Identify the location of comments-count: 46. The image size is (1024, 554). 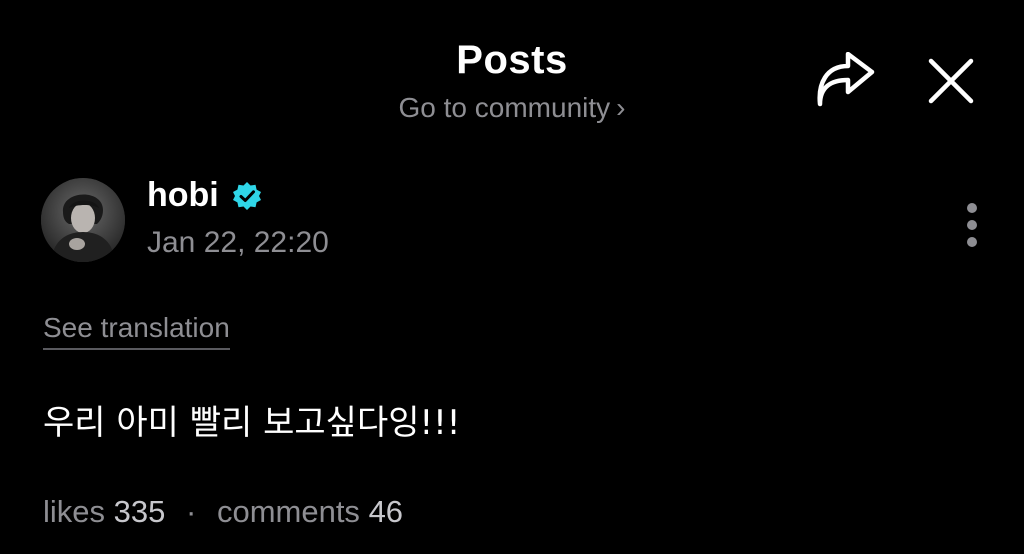
(386, 511).